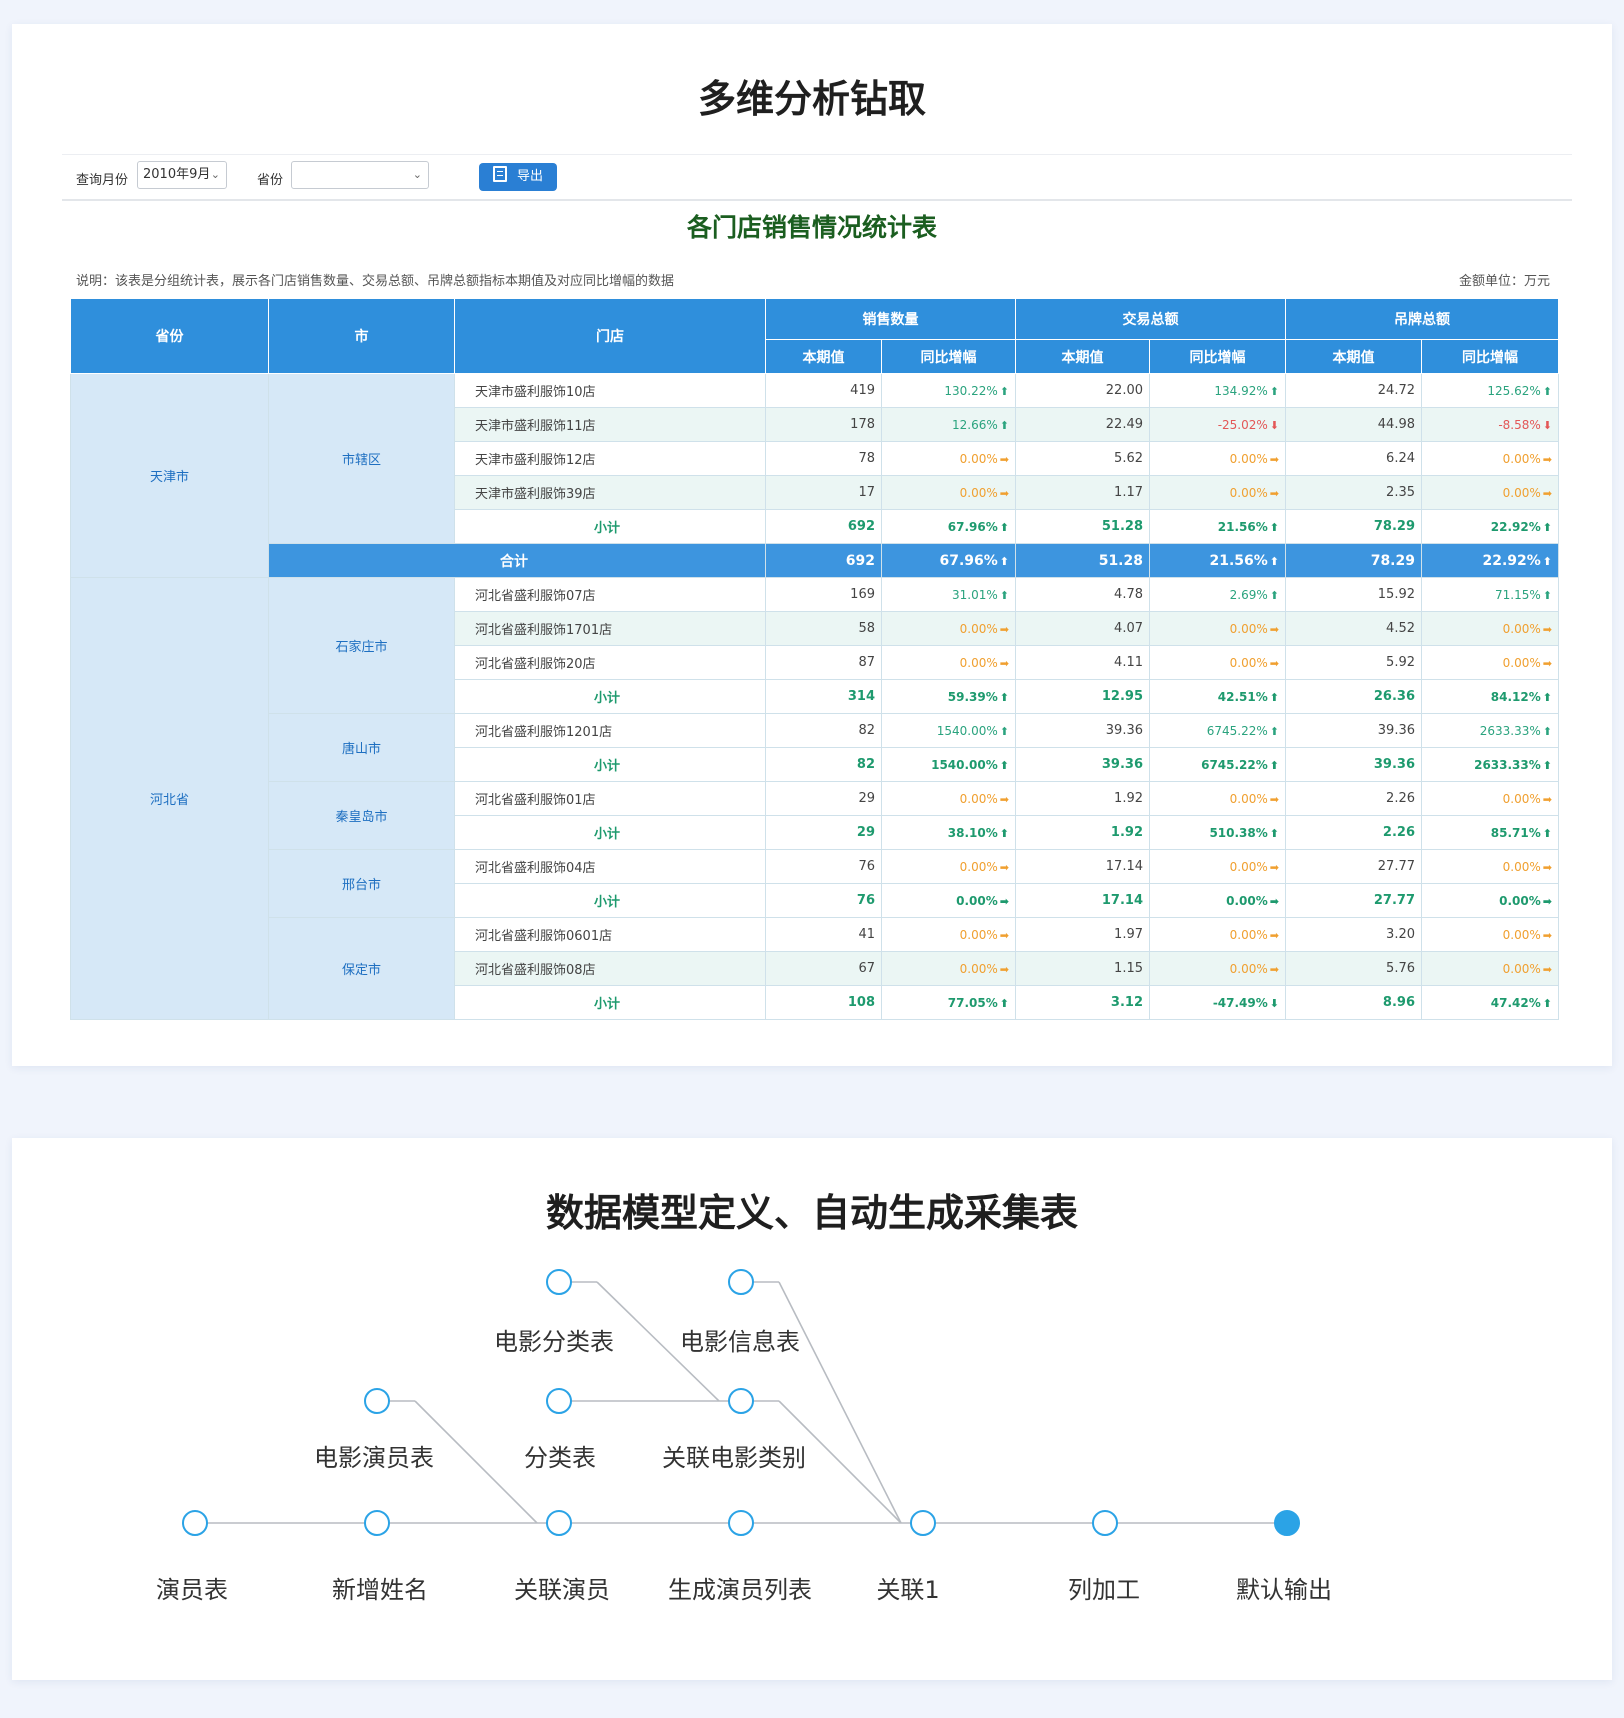  Describe the element at coordinates (823, 764) in the screenshot. I see `qty-current: 82` at that location.